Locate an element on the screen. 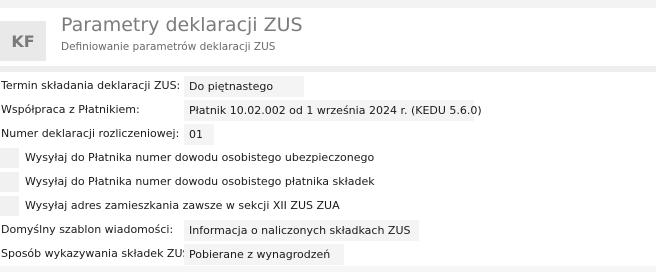 Image resolution: width=656 pixels, height=272 pixels. page-title: Parametry deklaracji ZUS is located at coordinates (182, 25).